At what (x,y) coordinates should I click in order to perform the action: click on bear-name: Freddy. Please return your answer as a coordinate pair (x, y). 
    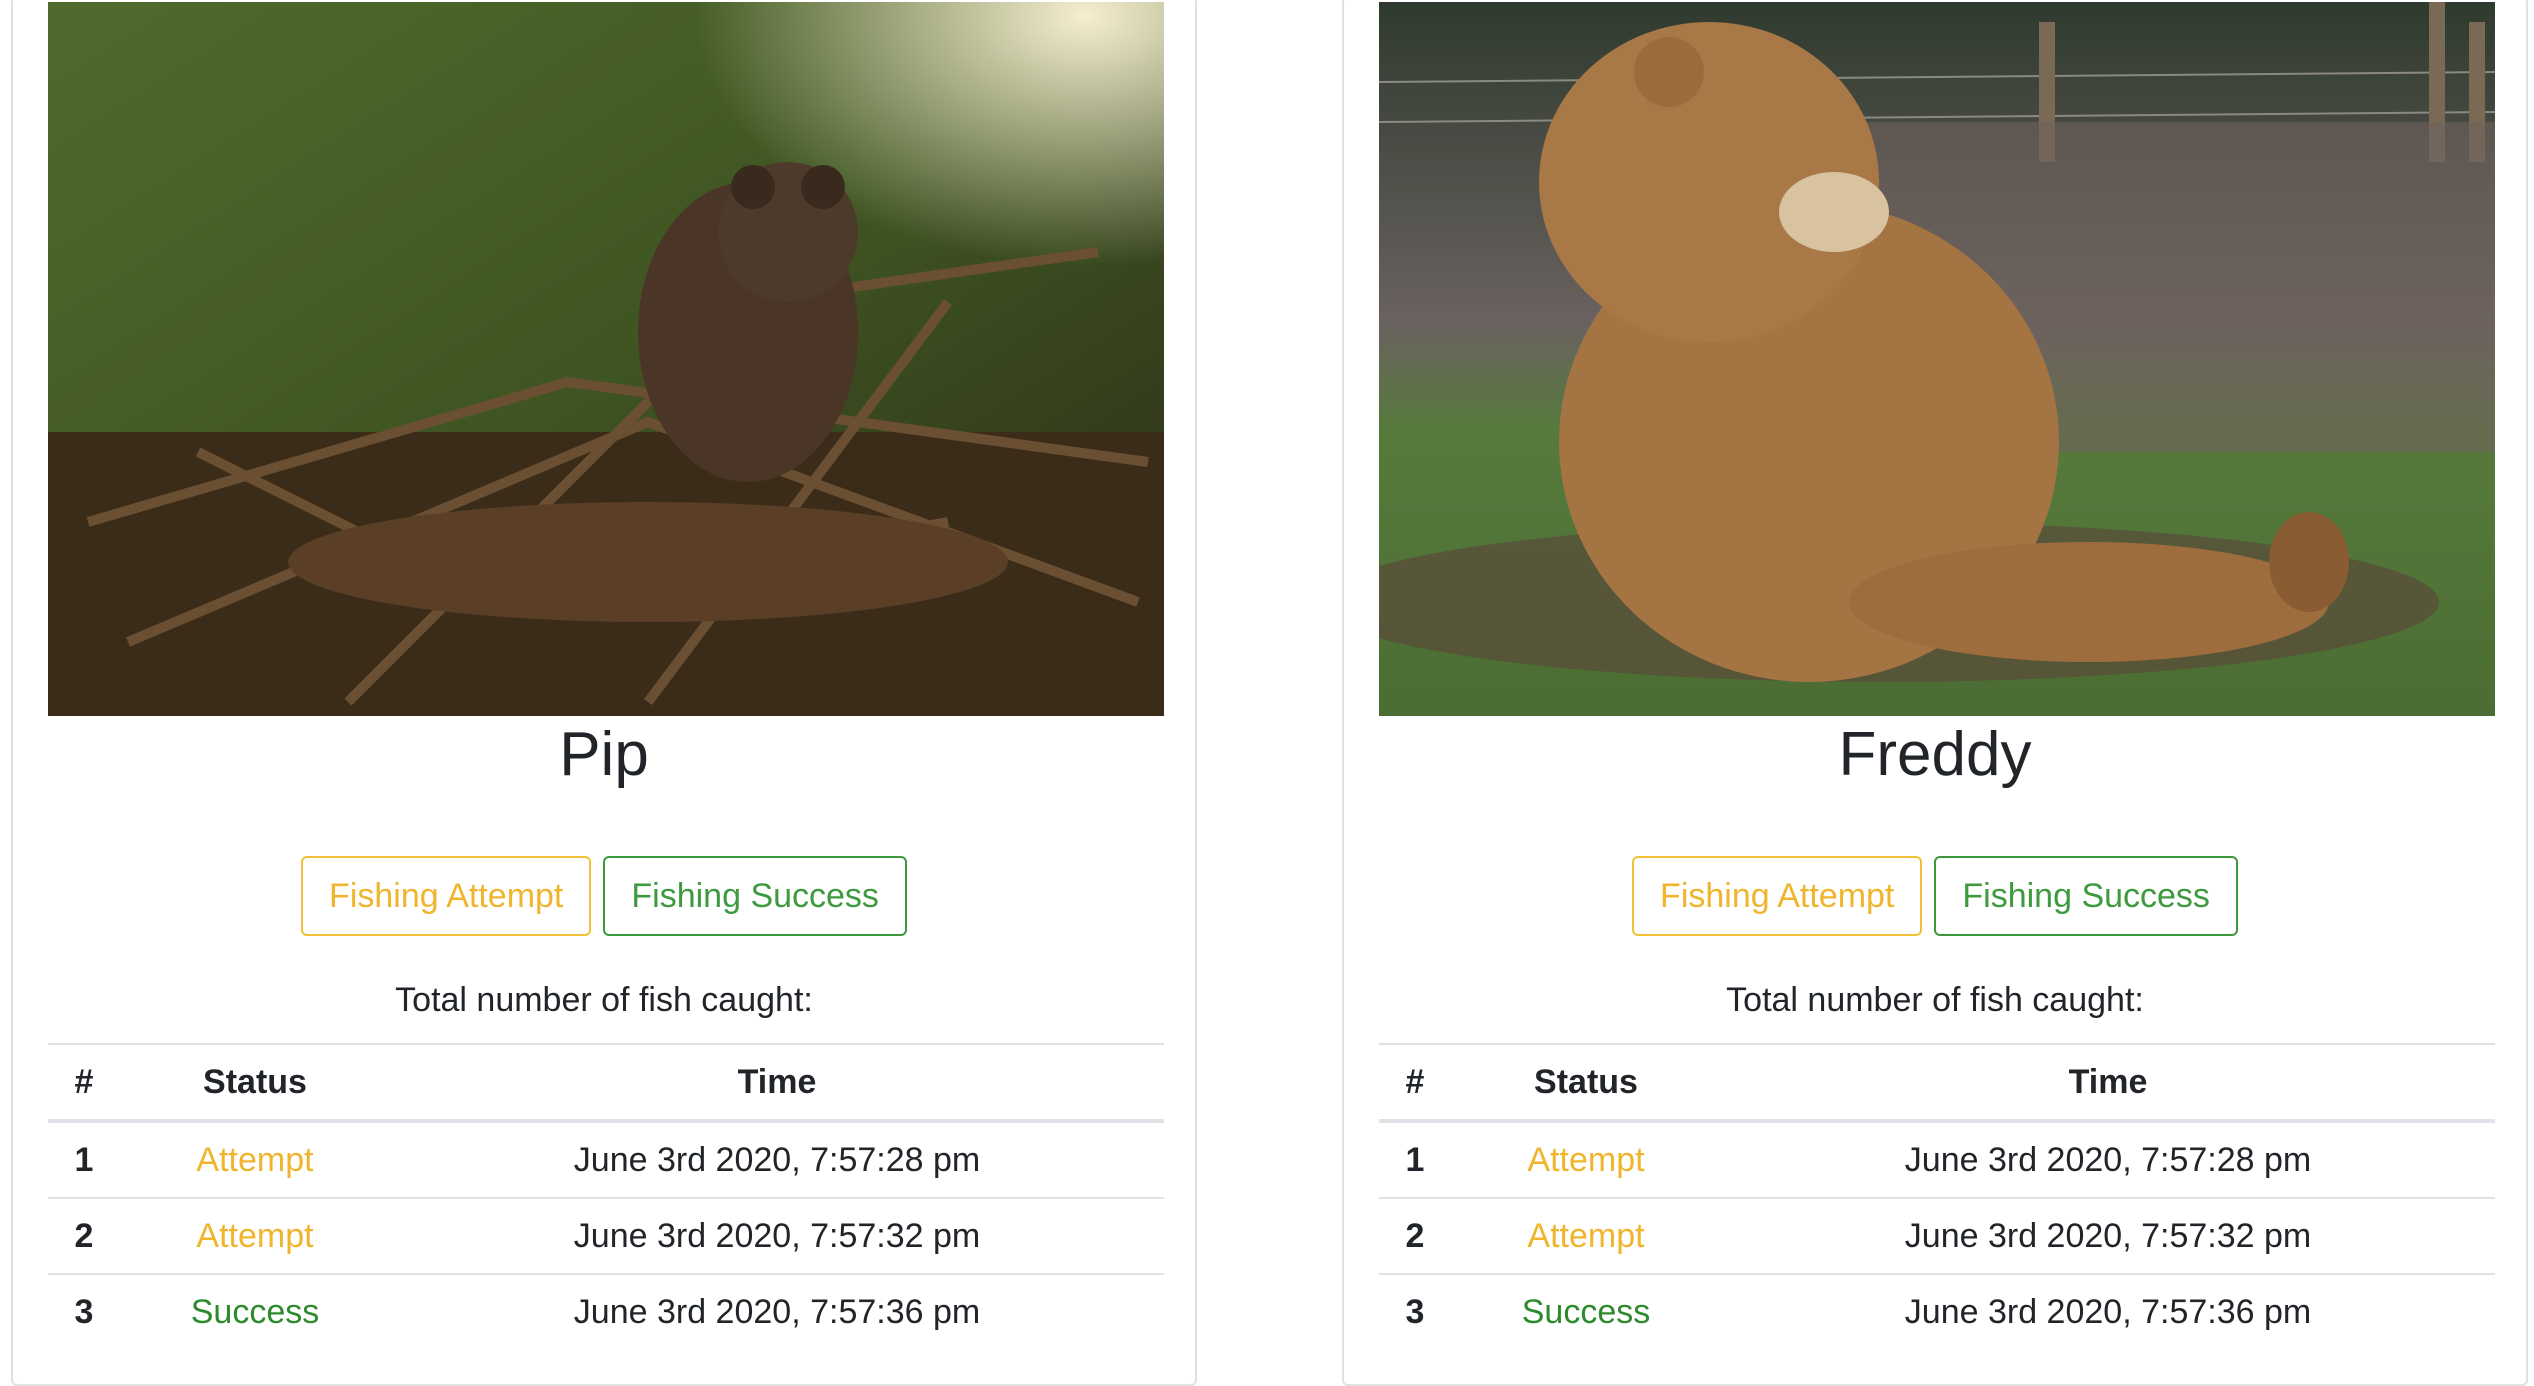
    Looking at the image, I should click on (1935, 754).